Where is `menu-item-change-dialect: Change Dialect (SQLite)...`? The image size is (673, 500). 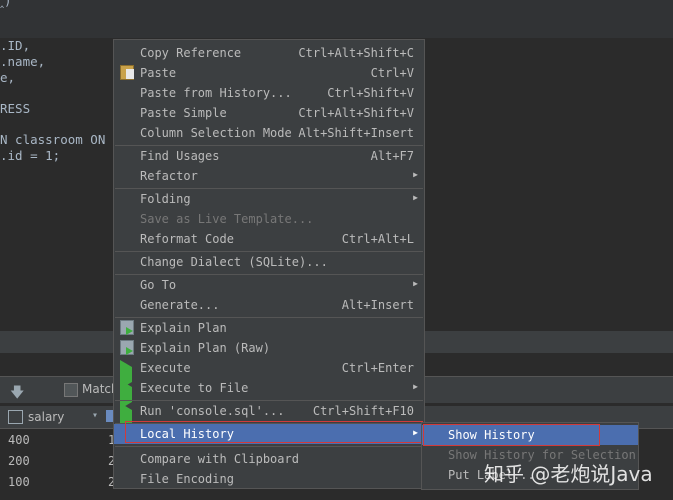 menu-item-change-dialect: Change Dialect (SQLite)... is located at coordinates (269, 262).